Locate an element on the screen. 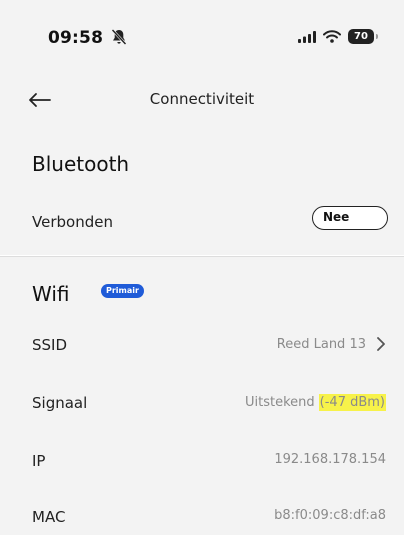 This screenshot has height=546, width=404. ip-label: IP is located at coordinates (39, 461).